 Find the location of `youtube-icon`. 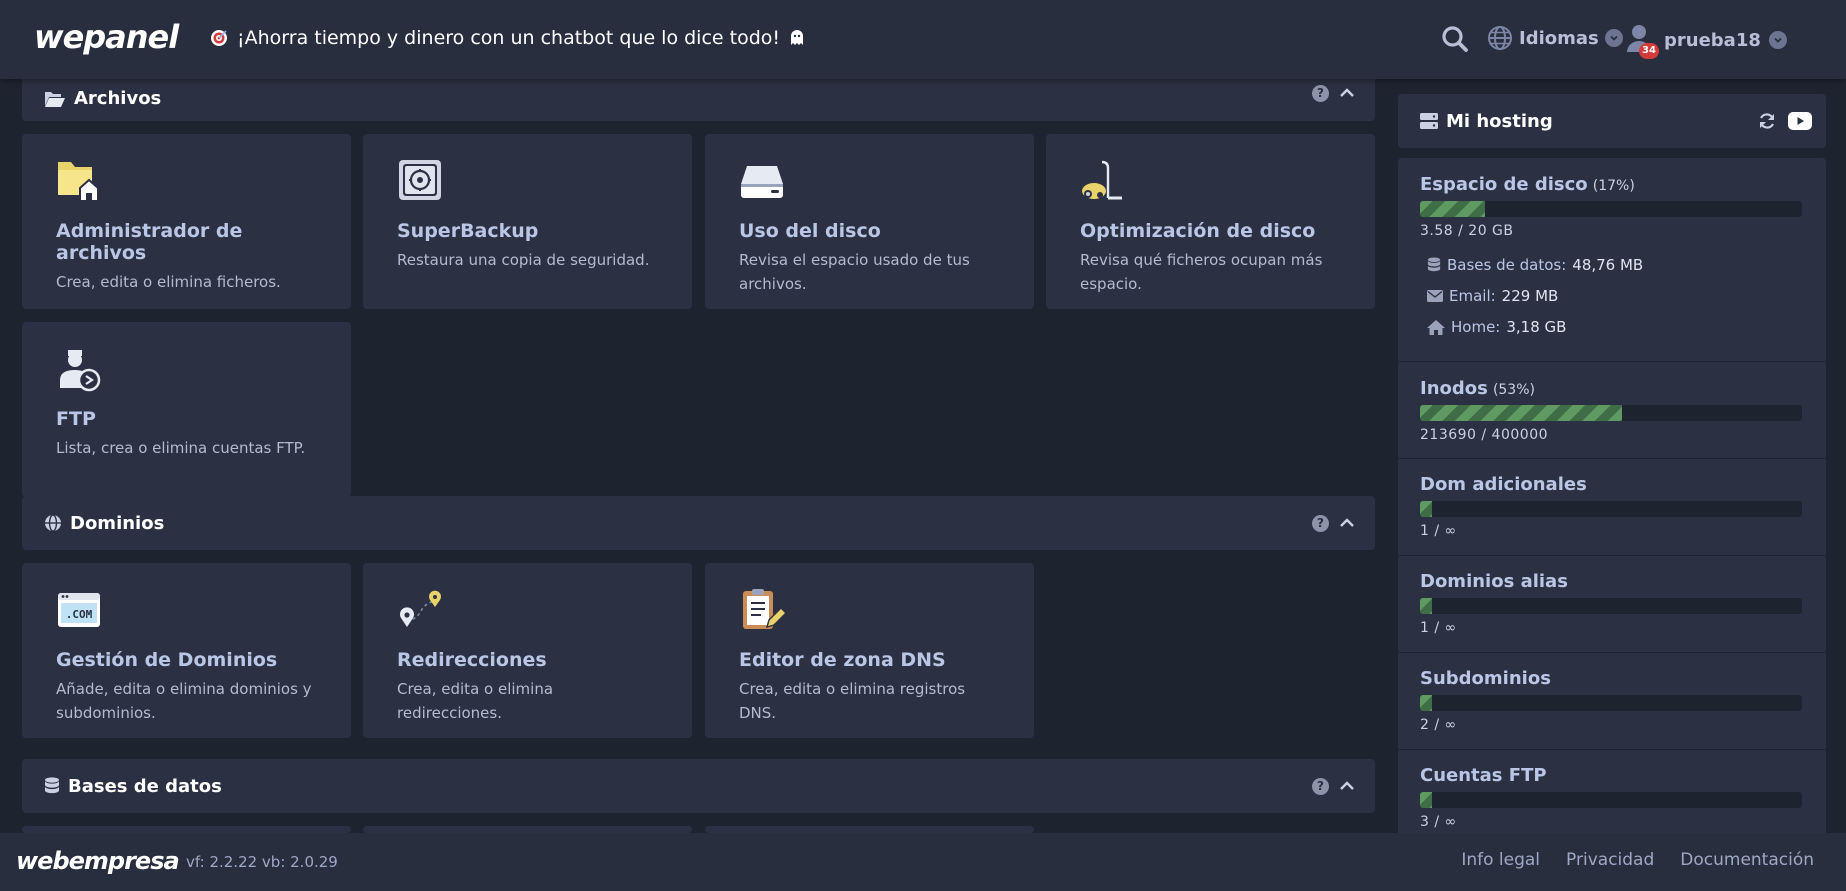

youtube-icon is located at coordinates (1800, 121).